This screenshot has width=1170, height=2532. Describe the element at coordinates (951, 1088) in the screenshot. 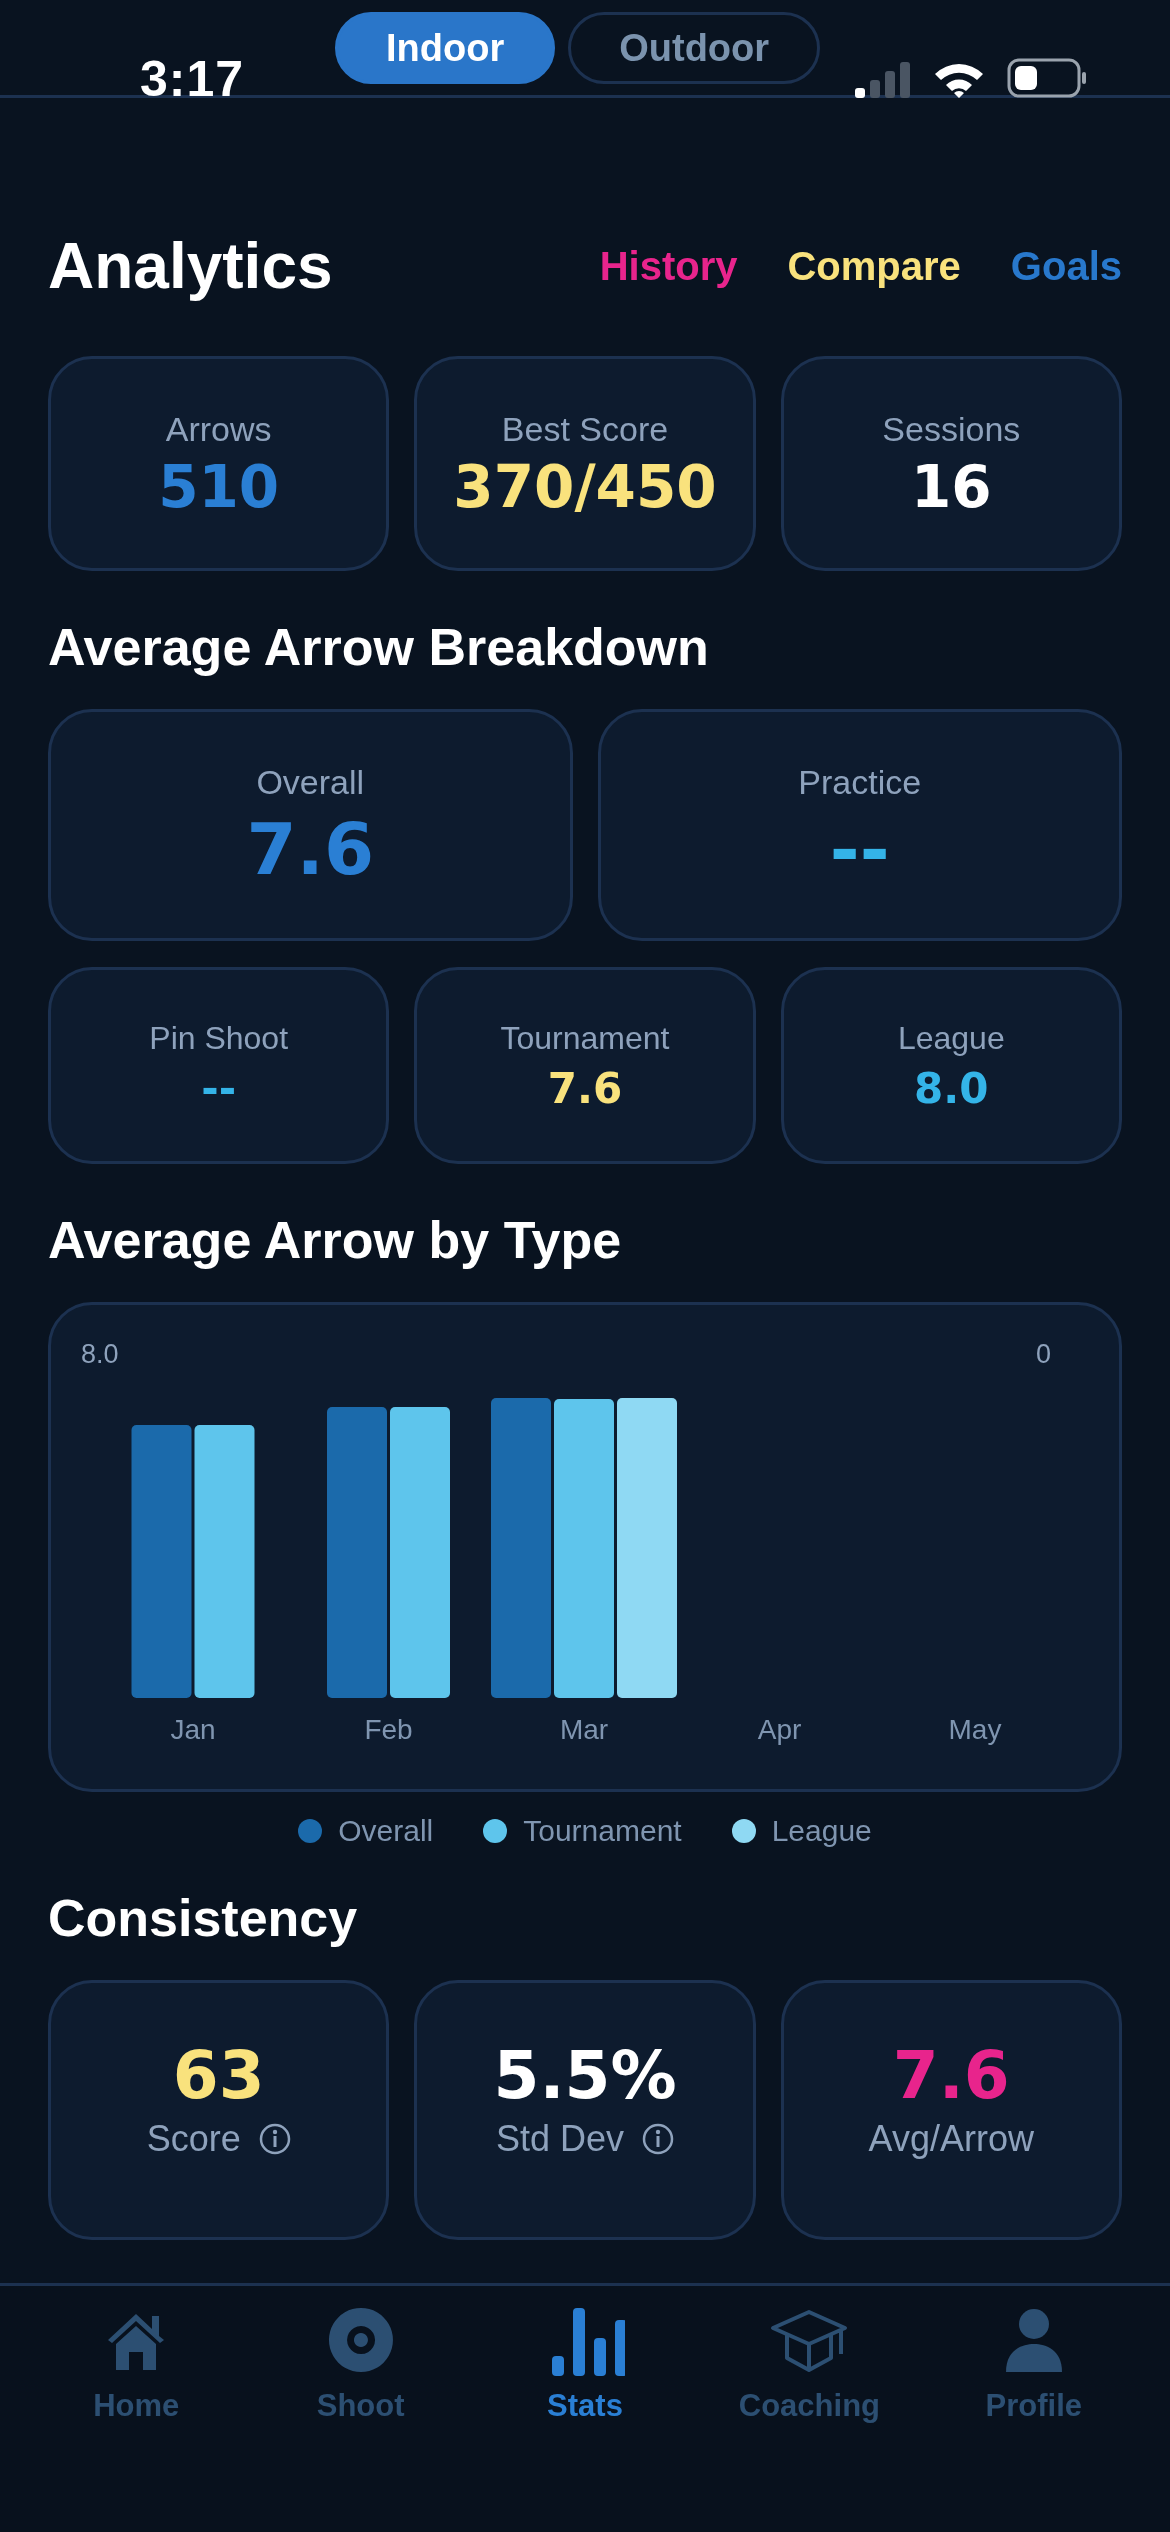

I see `stat-value: 8.0` at that location.